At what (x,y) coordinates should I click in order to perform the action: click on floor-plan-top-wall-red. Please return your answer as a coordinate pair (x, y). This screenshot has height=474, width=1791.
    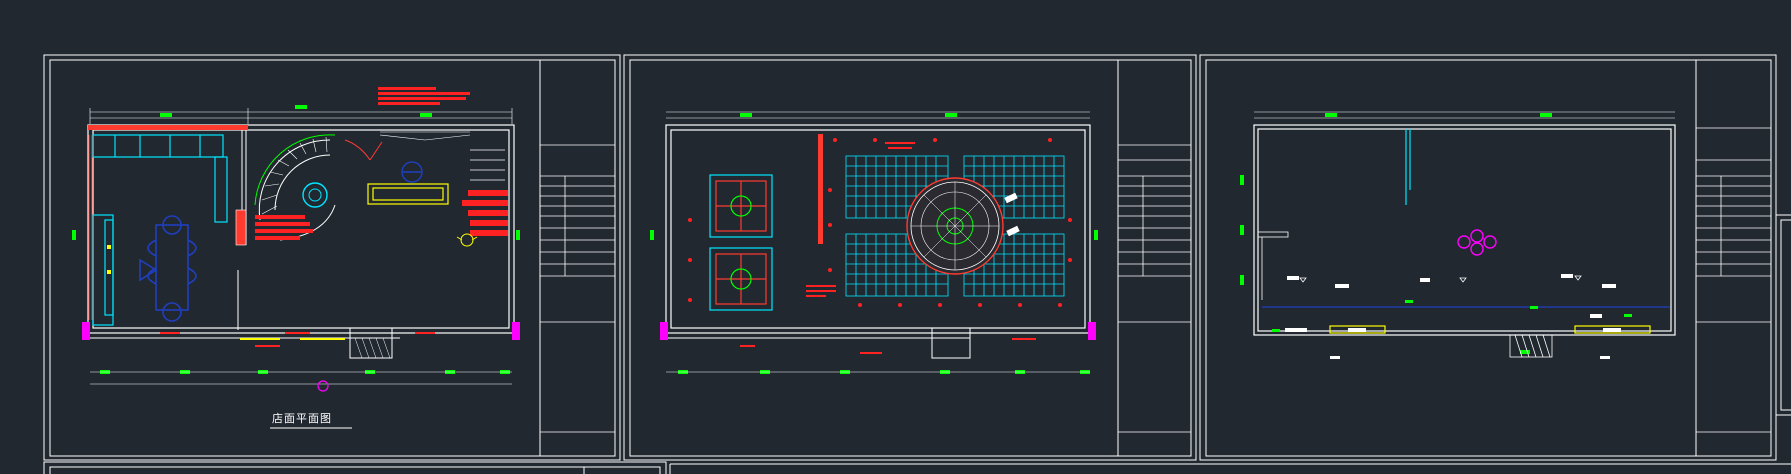
    Looking at the image, I should click on (168, 127).